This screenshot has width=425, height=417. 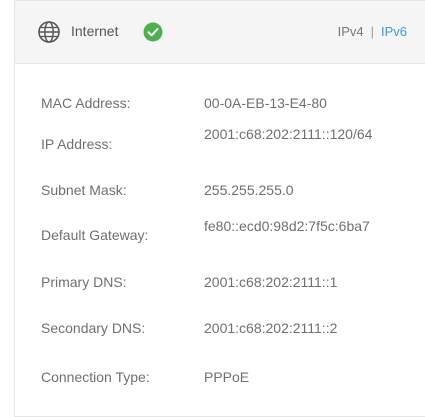 I want to click on panel-header: Internet IPv4 | IPv6, so click(x=220, y=32).